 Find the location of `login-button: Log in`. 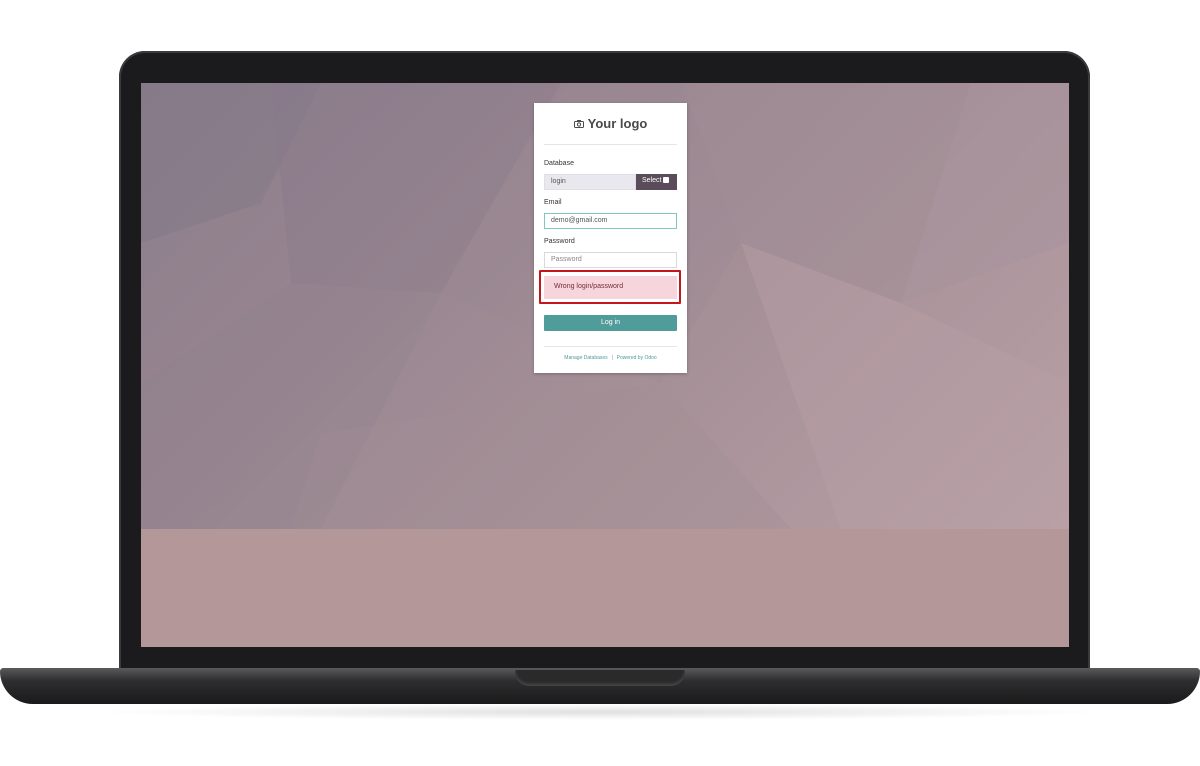

login-button: Log in is located at coordinates (610, 323).